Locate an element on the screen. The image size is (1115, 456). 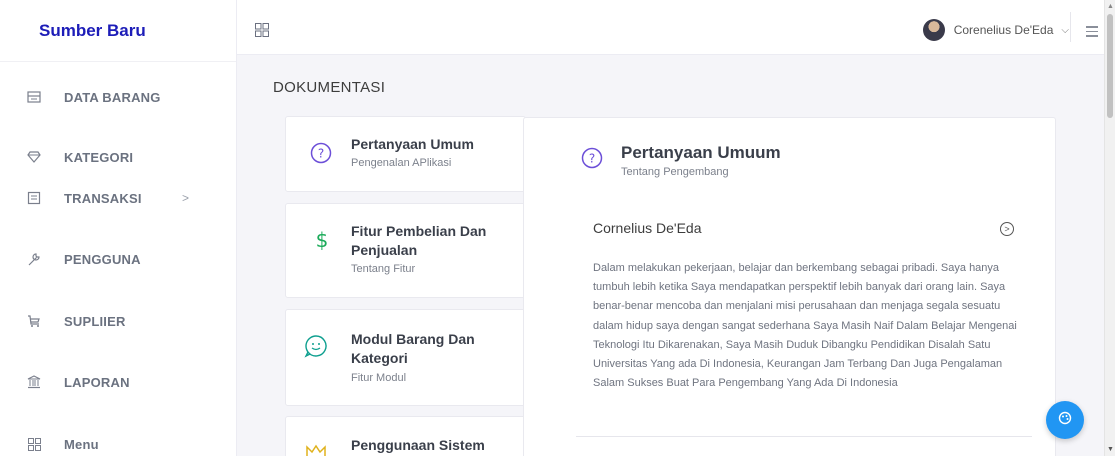
scroll-thumb is located at coordinates (1110, 66).